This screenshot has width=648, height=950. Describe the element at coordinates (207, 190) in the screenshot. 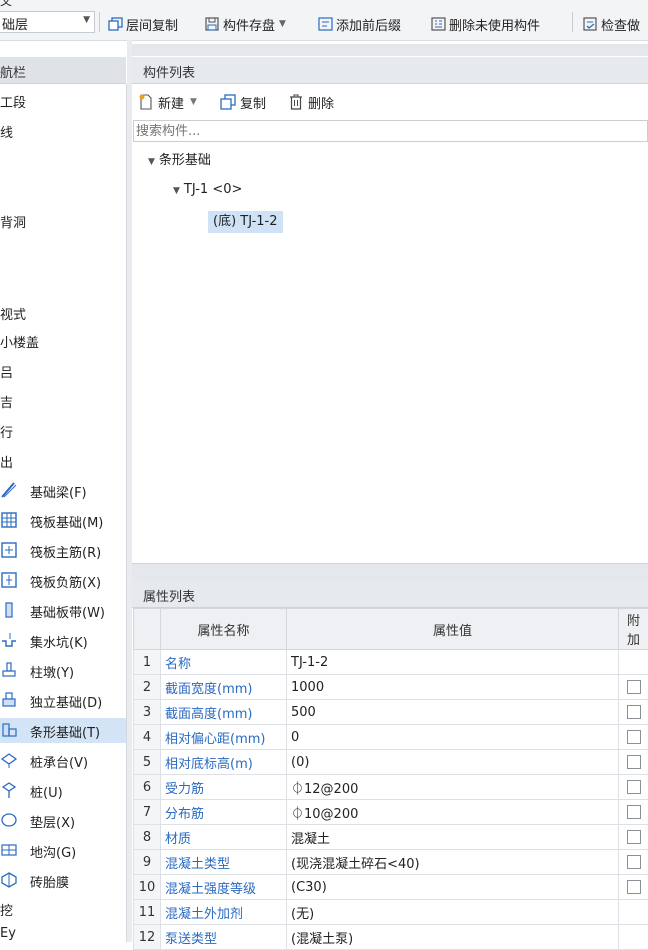

I see `tree-node-tj-1: ▼TJ-1 <0>` at that location.